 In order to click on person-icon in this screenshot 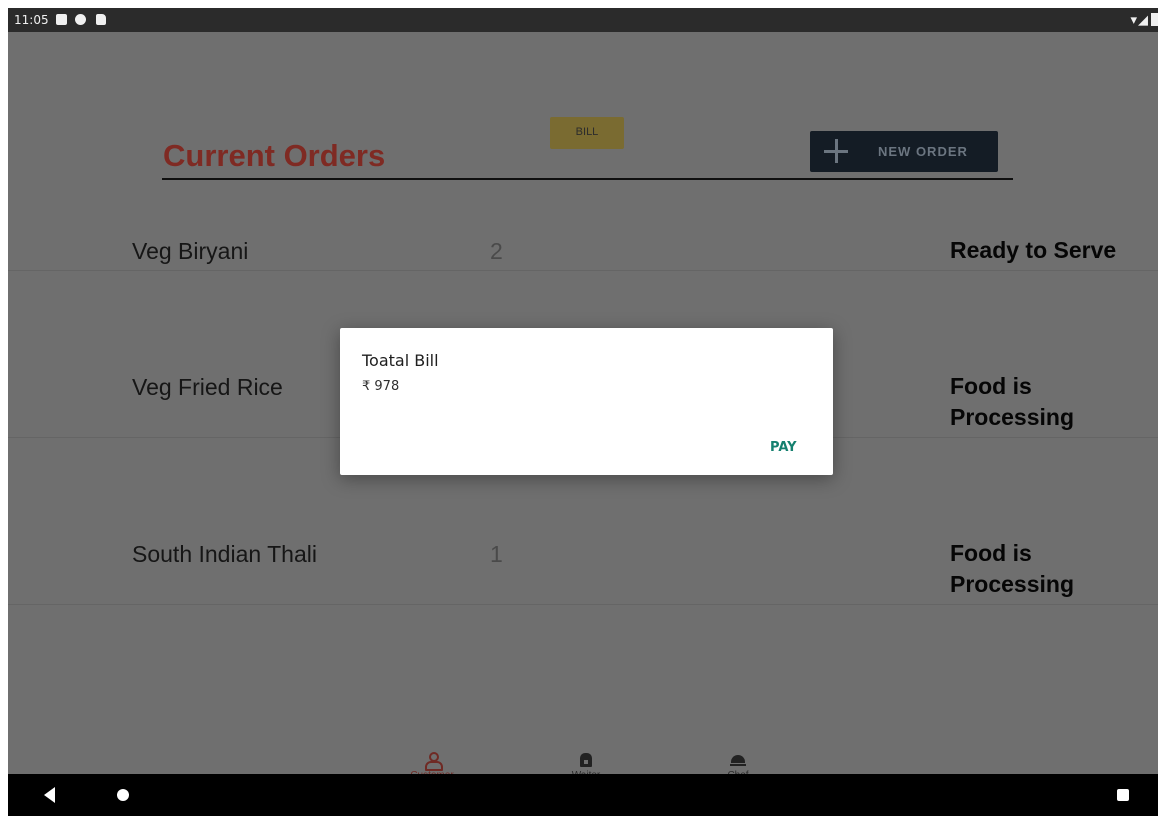, I will do `click(433, 761)`.